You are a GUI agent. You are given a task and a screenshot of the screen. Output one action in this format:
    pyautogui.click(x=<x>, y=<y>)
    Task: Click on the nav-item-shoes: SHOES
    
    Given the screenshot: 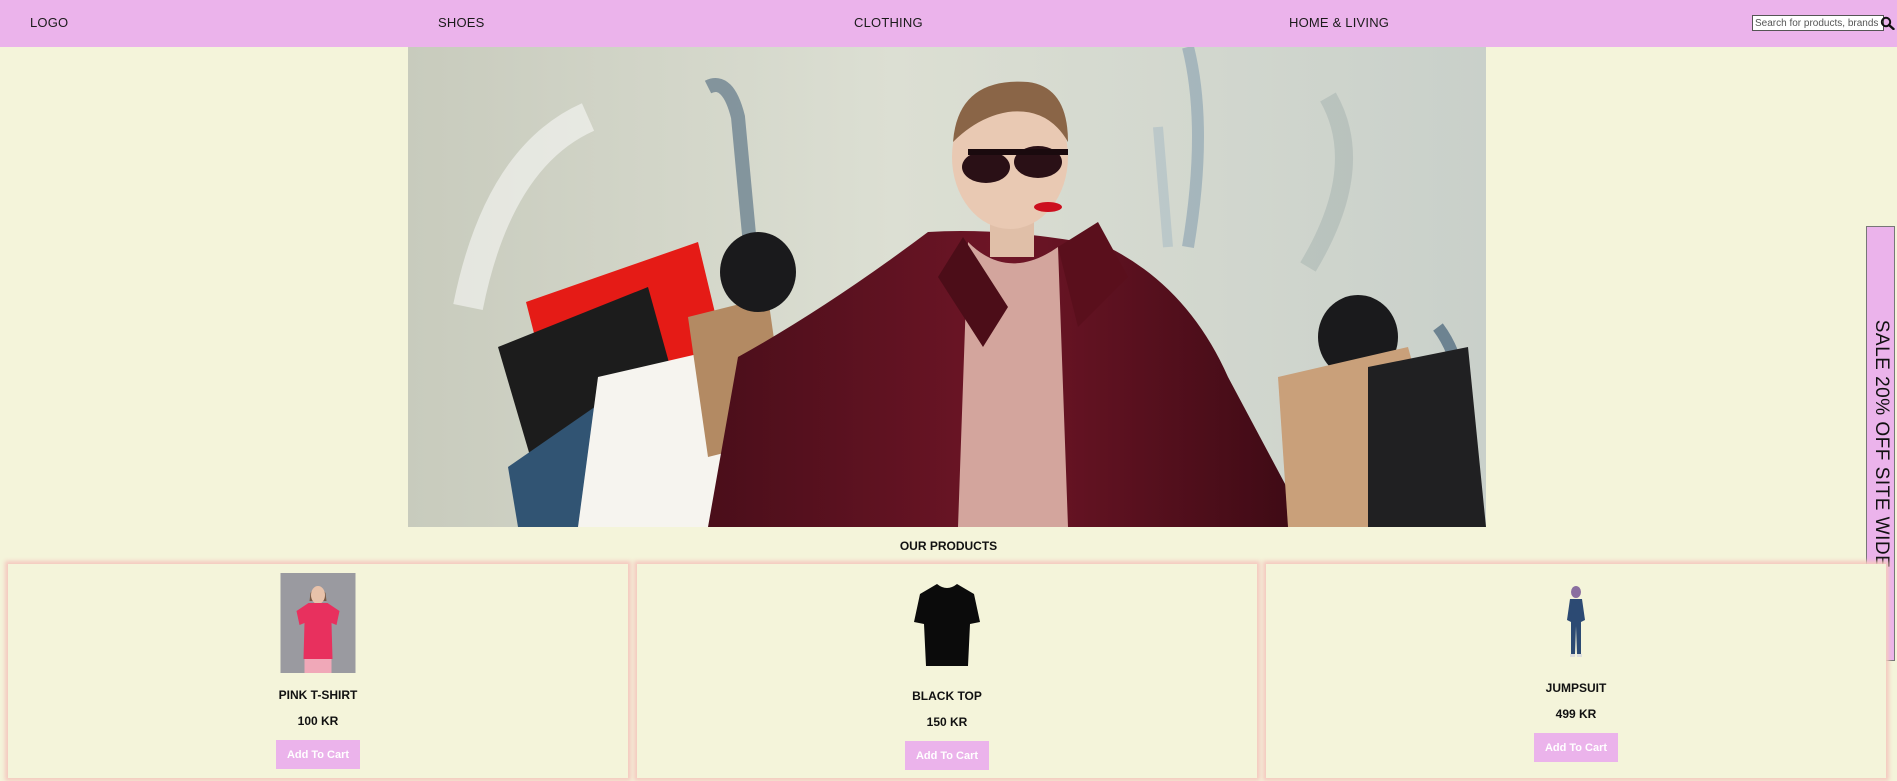 What is the action you would take?
    pyautogui.click(x=461, y=22)
    